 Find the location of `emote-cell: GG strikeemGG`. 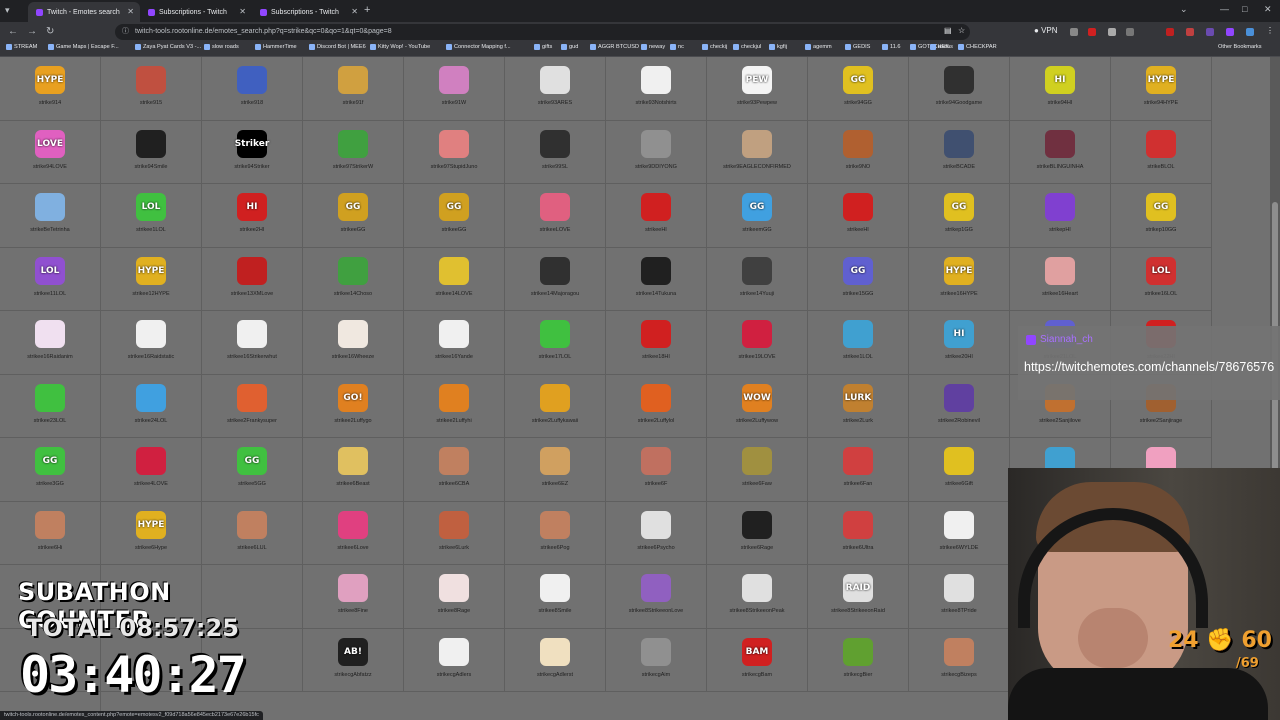

emote-cell: GG strikeemGG is located at coordinates (757, 216).